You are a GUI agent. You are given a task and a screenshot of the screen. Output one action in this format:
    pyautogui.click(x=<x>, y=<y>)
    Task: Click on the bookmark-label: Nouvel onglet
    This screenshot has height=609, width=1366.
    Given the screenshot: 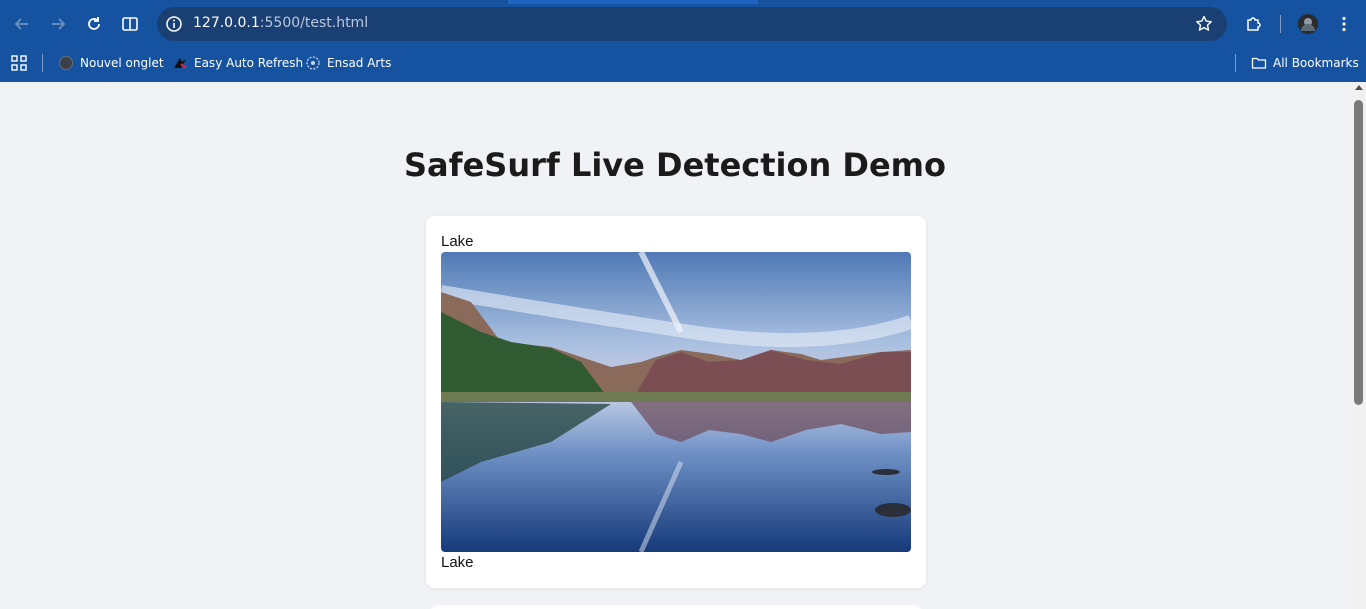 What is the action you would take?
    pyautogui.click(x=122, y=63)
    